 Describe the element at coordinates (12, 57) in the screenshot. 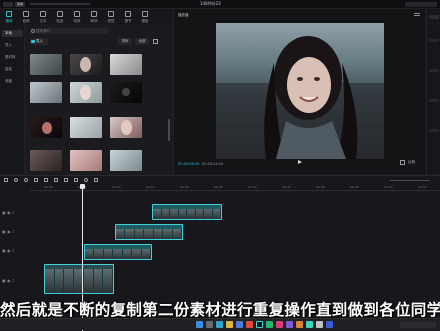

I see `sidebar-item-library: 素材库` at that location.